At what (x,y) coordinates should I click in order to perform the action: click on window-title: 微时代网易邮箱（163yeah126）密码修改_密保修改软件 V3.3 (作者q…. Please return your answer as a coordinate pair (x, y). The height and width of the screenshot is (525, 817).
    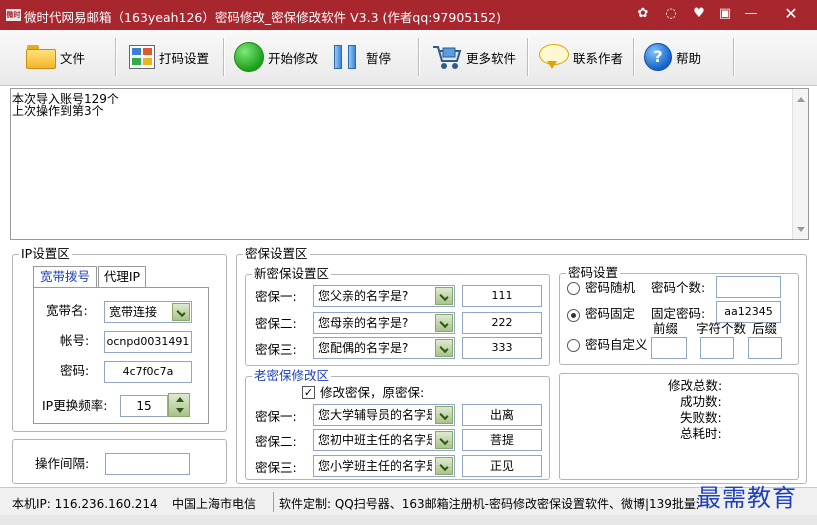
    Looking at the image, I should click on (262, 17).